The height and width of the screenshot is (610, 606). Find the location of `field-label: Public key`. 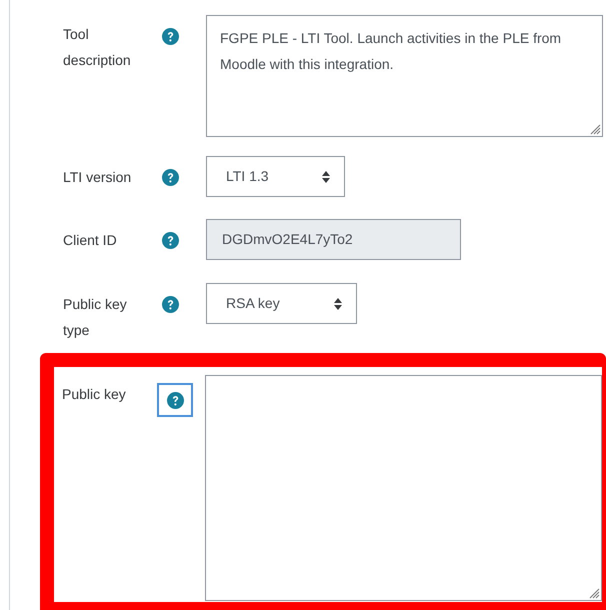

field-label: Public key is located at coordinates (94, 394).